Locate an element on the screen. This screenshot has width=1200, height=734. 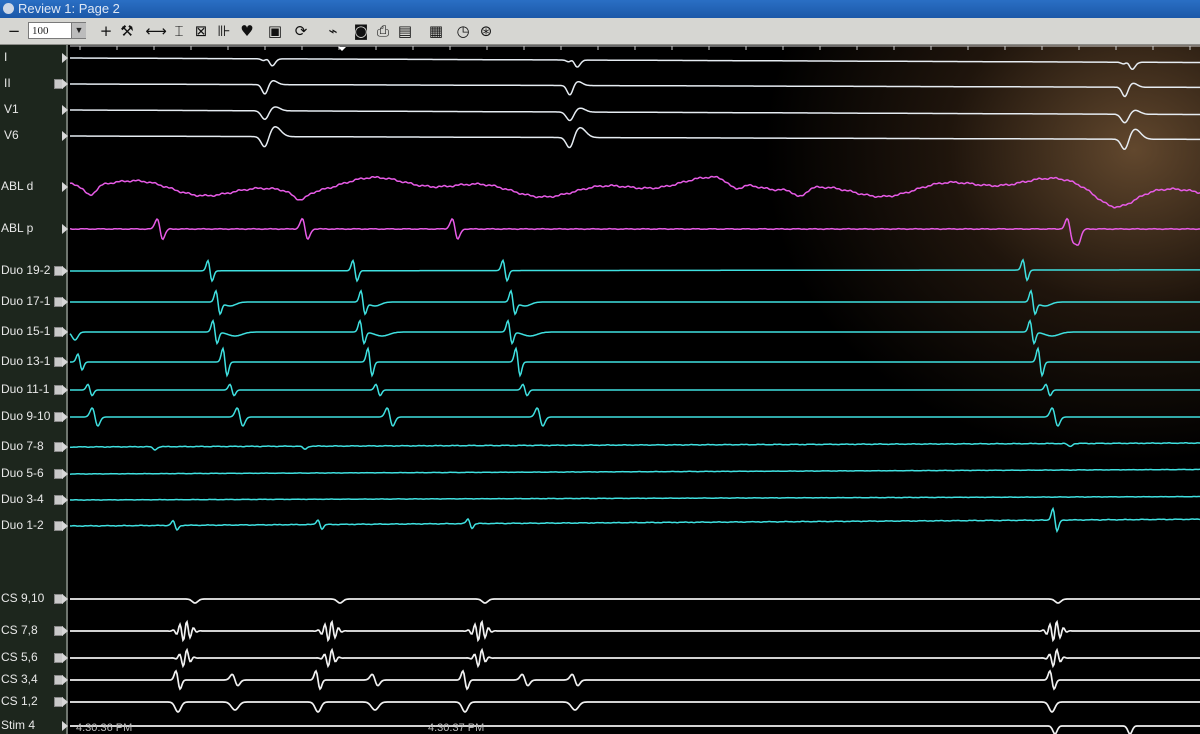
channel-label-v6: V6 is located at coordinates (11, 135).